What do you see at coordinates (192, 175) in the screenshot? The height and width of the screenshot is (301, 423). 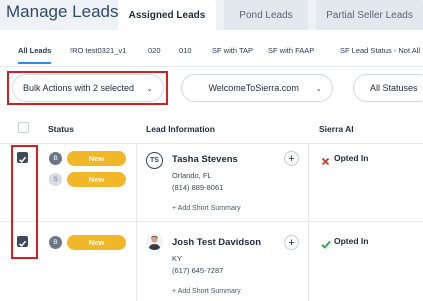 I see `lead-location: Orlando, FL` at bounding box center [192, 175].